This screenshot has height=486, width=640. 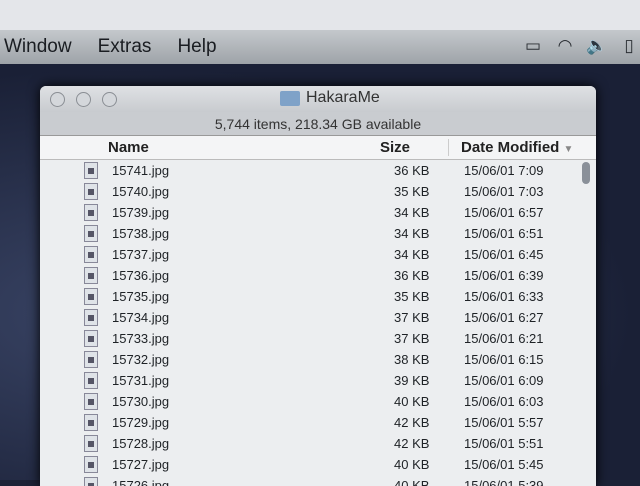 What do you see at coordinates (412, 359) in the screenshot?
I see `file-size: 38 KB` at bounding box center [412, 359].